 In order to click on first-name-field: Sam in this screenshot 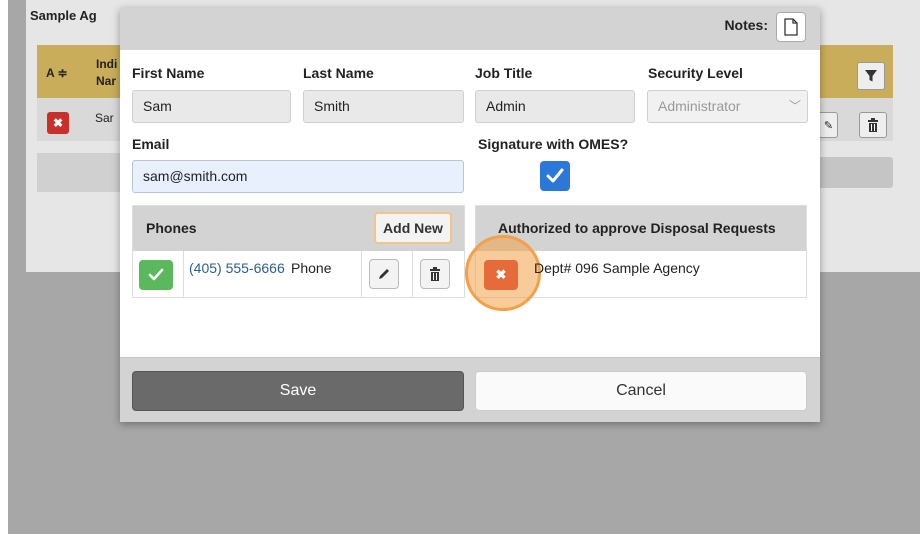, I will do `click(211, 106)`.